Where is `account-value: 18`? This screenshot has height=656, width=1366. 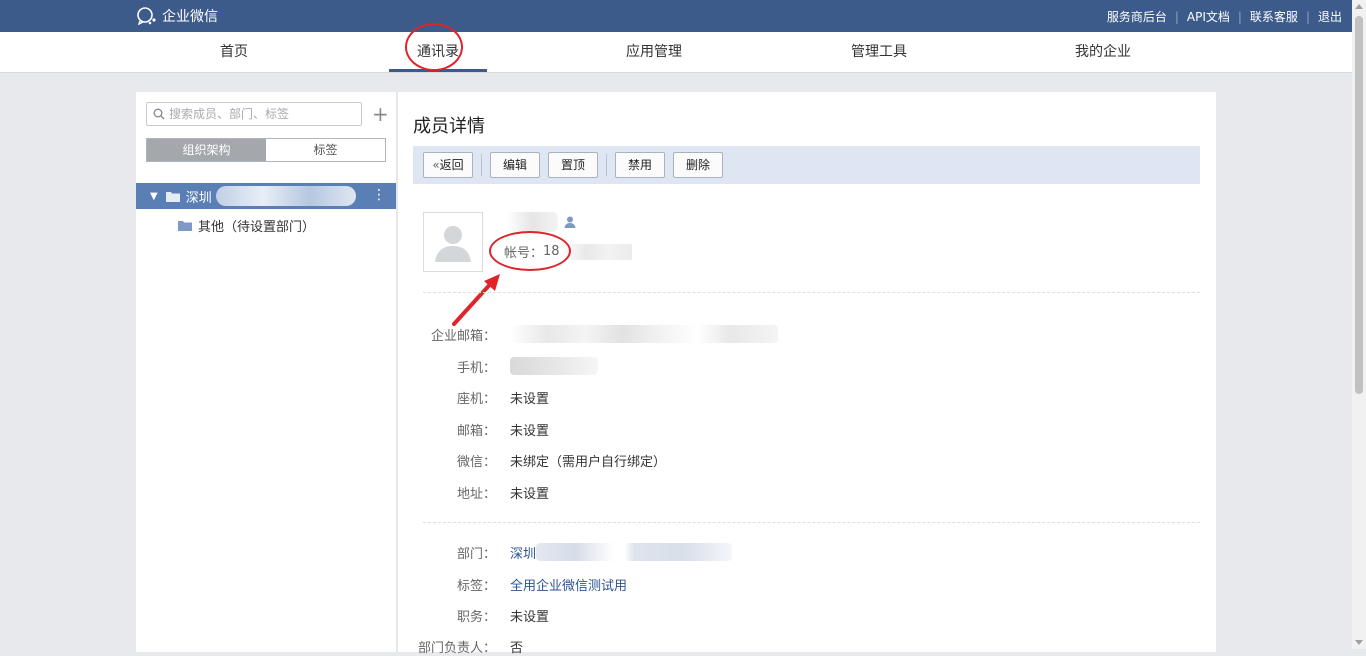
account-value: 18 is located at coordinates (551, 251).